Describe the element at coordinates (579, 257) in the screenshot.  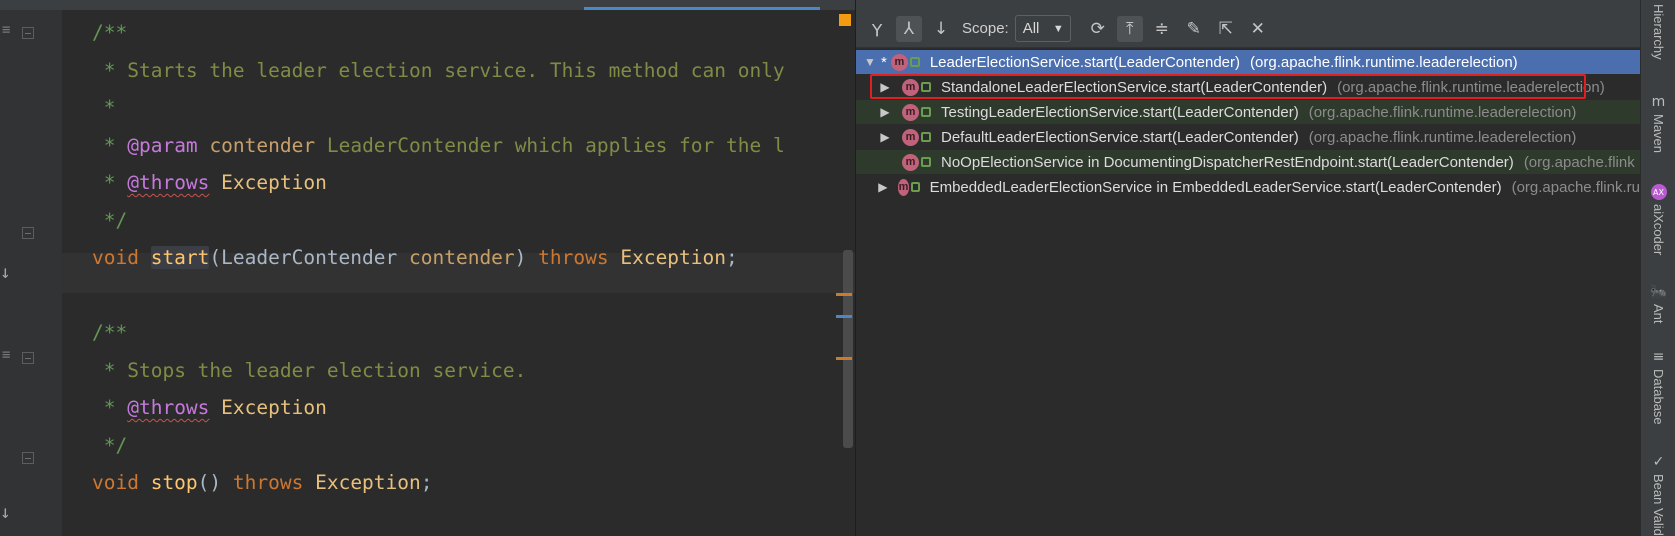
I see `code-token: throws` at that location.